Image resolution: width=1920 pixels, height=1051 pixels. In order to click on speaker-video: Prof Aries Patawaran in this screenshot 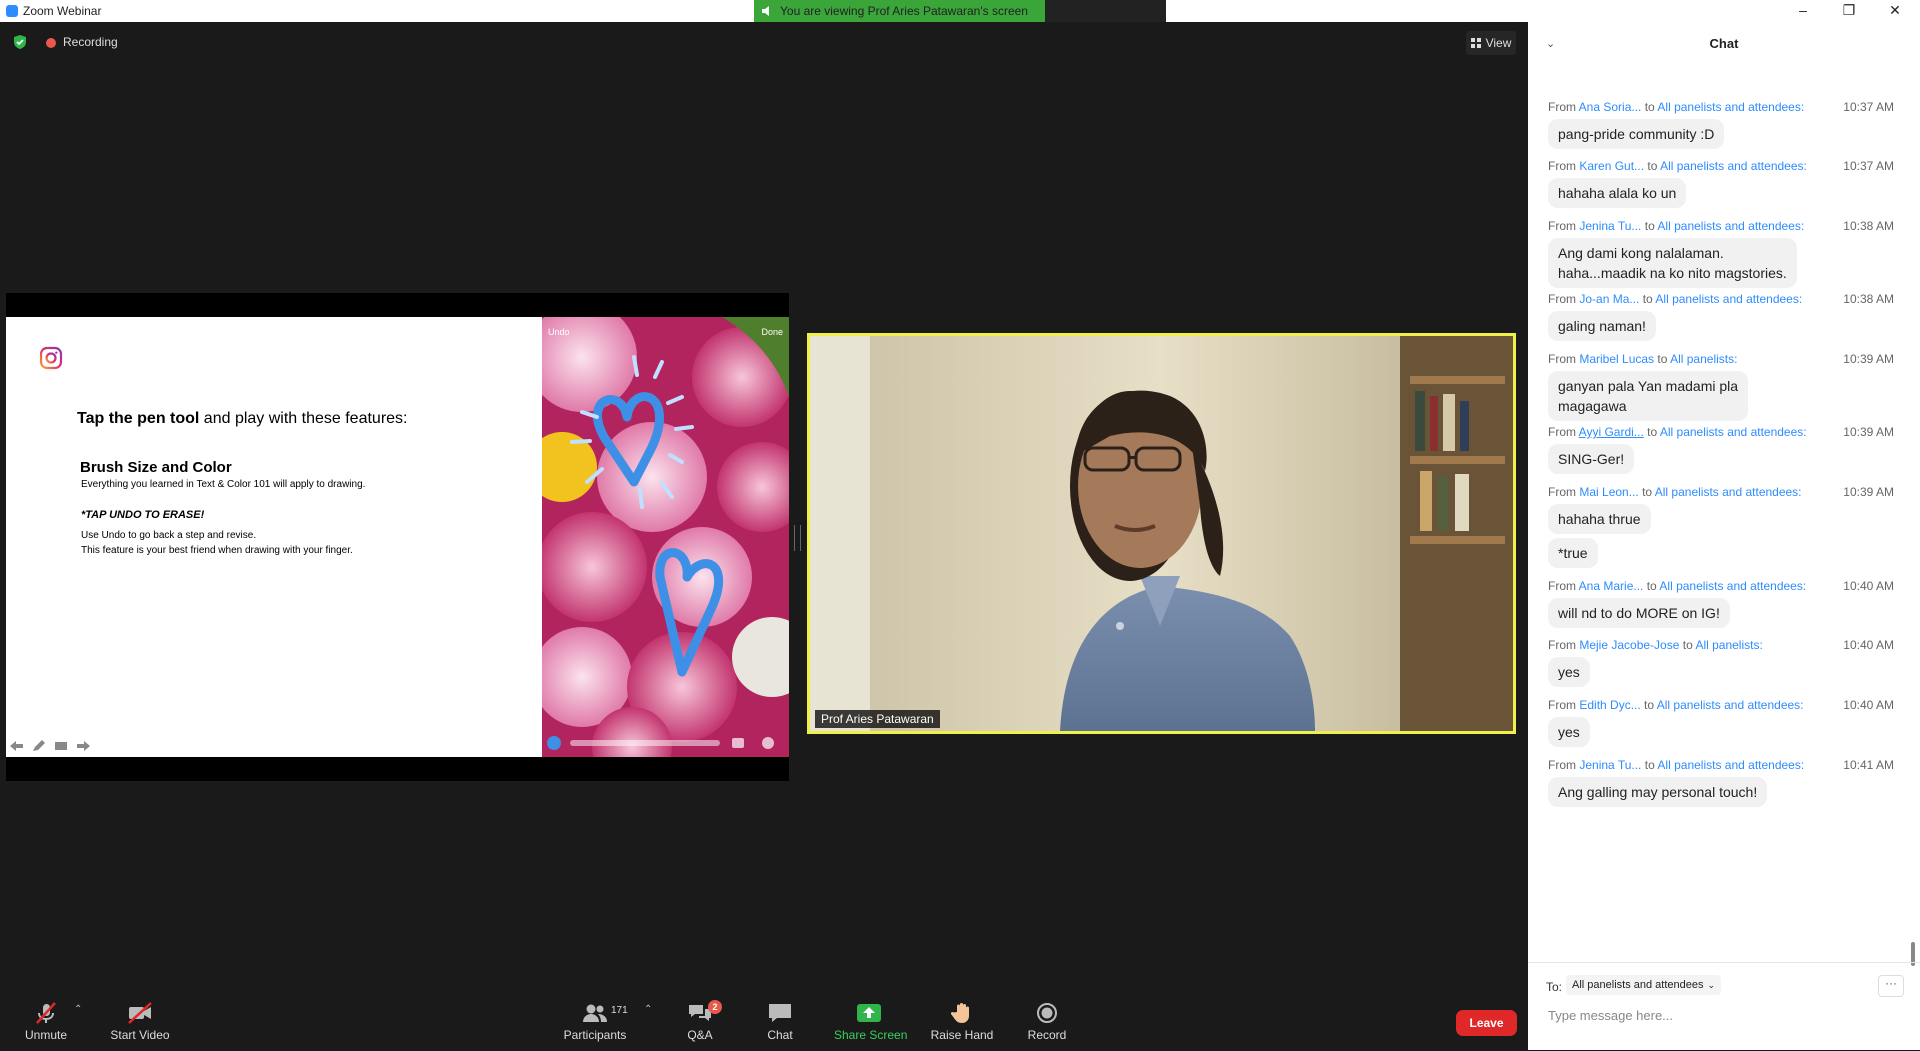, I will do `click(1161, 533)`.